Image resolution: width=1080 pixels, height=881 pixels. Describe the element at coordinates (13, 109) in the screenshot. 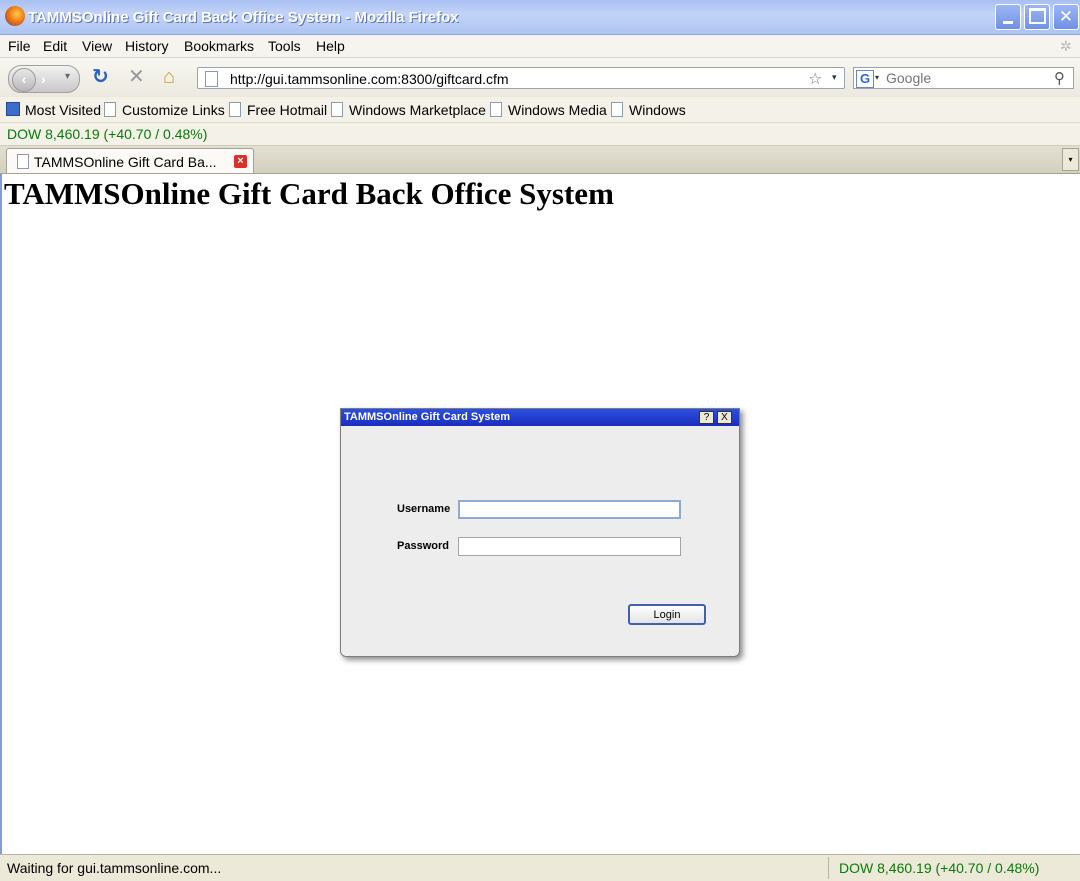

I see `most-visited-icon` at that location.